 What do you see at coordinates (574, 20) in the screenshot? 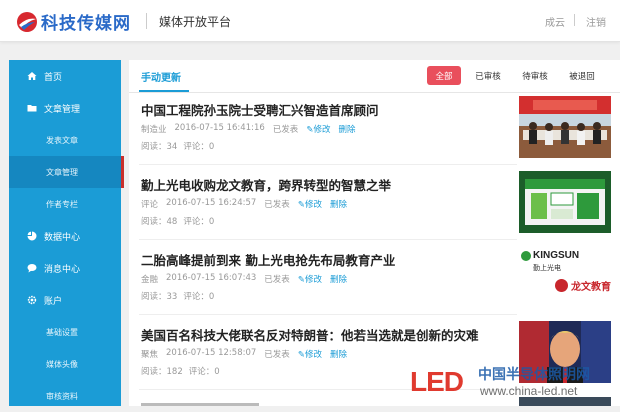
I see `header-separator` at bounding box center [574, 20].